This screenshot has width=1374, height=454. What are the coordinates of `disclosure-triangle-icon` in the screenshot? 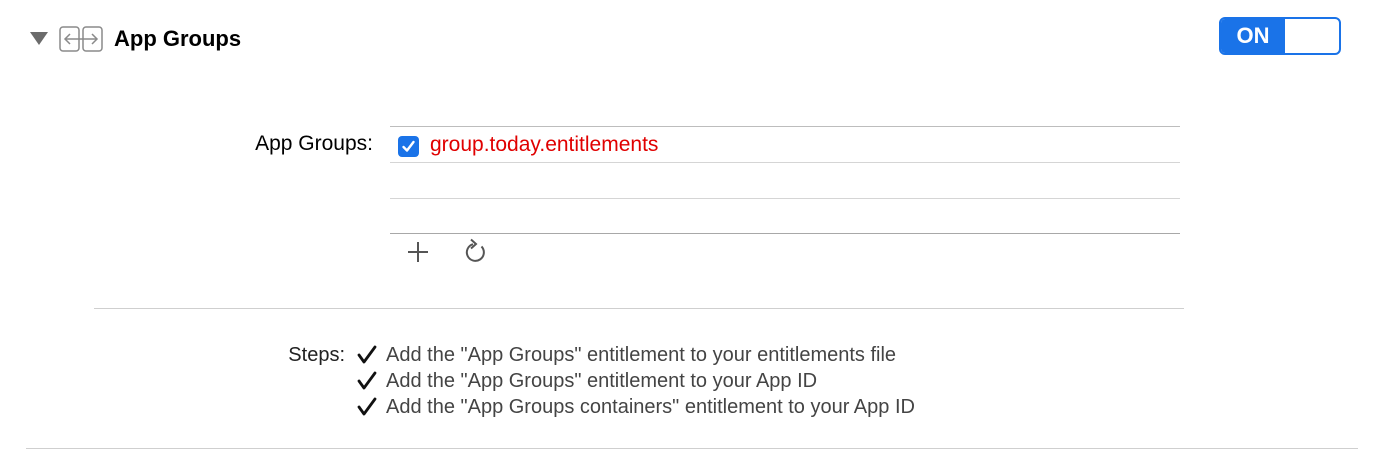 It's located at (39, 38).